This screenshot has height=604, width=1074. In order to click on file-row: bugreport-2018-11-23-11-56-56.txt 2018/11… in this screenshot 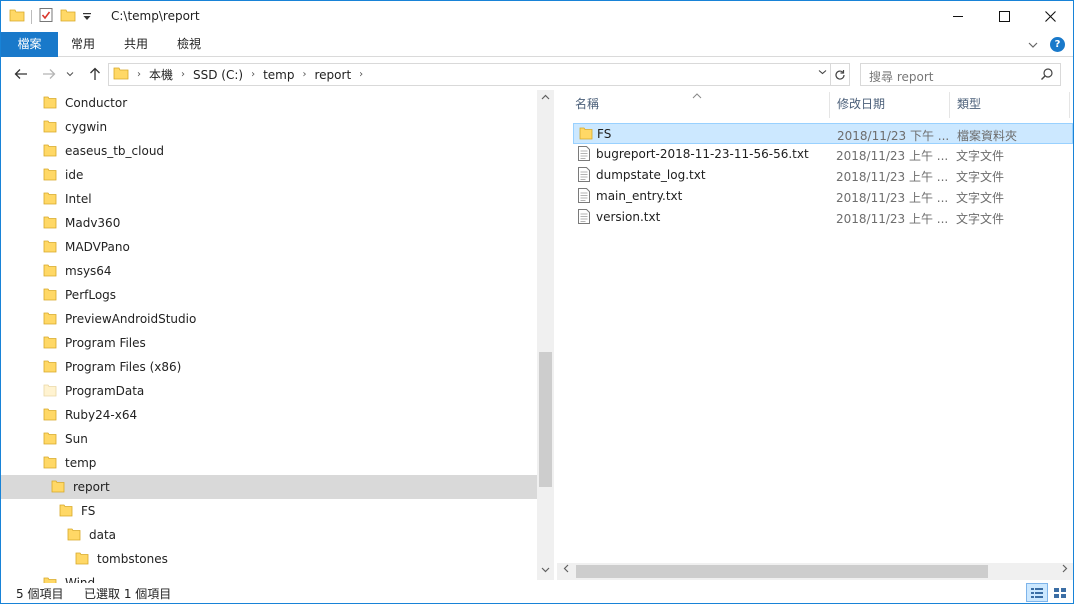, I will do `click(823, 154)`.